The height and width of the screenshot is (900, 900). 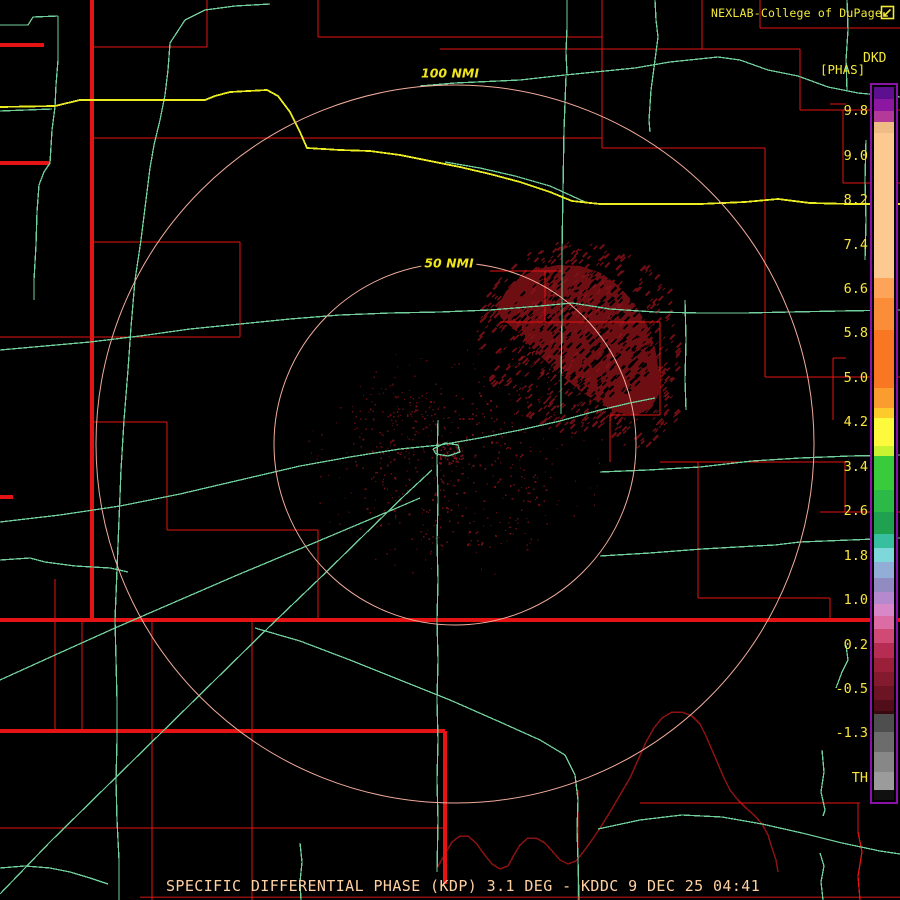 I want to click on colorbar-label: 1.0, so click(x=855, y=600).